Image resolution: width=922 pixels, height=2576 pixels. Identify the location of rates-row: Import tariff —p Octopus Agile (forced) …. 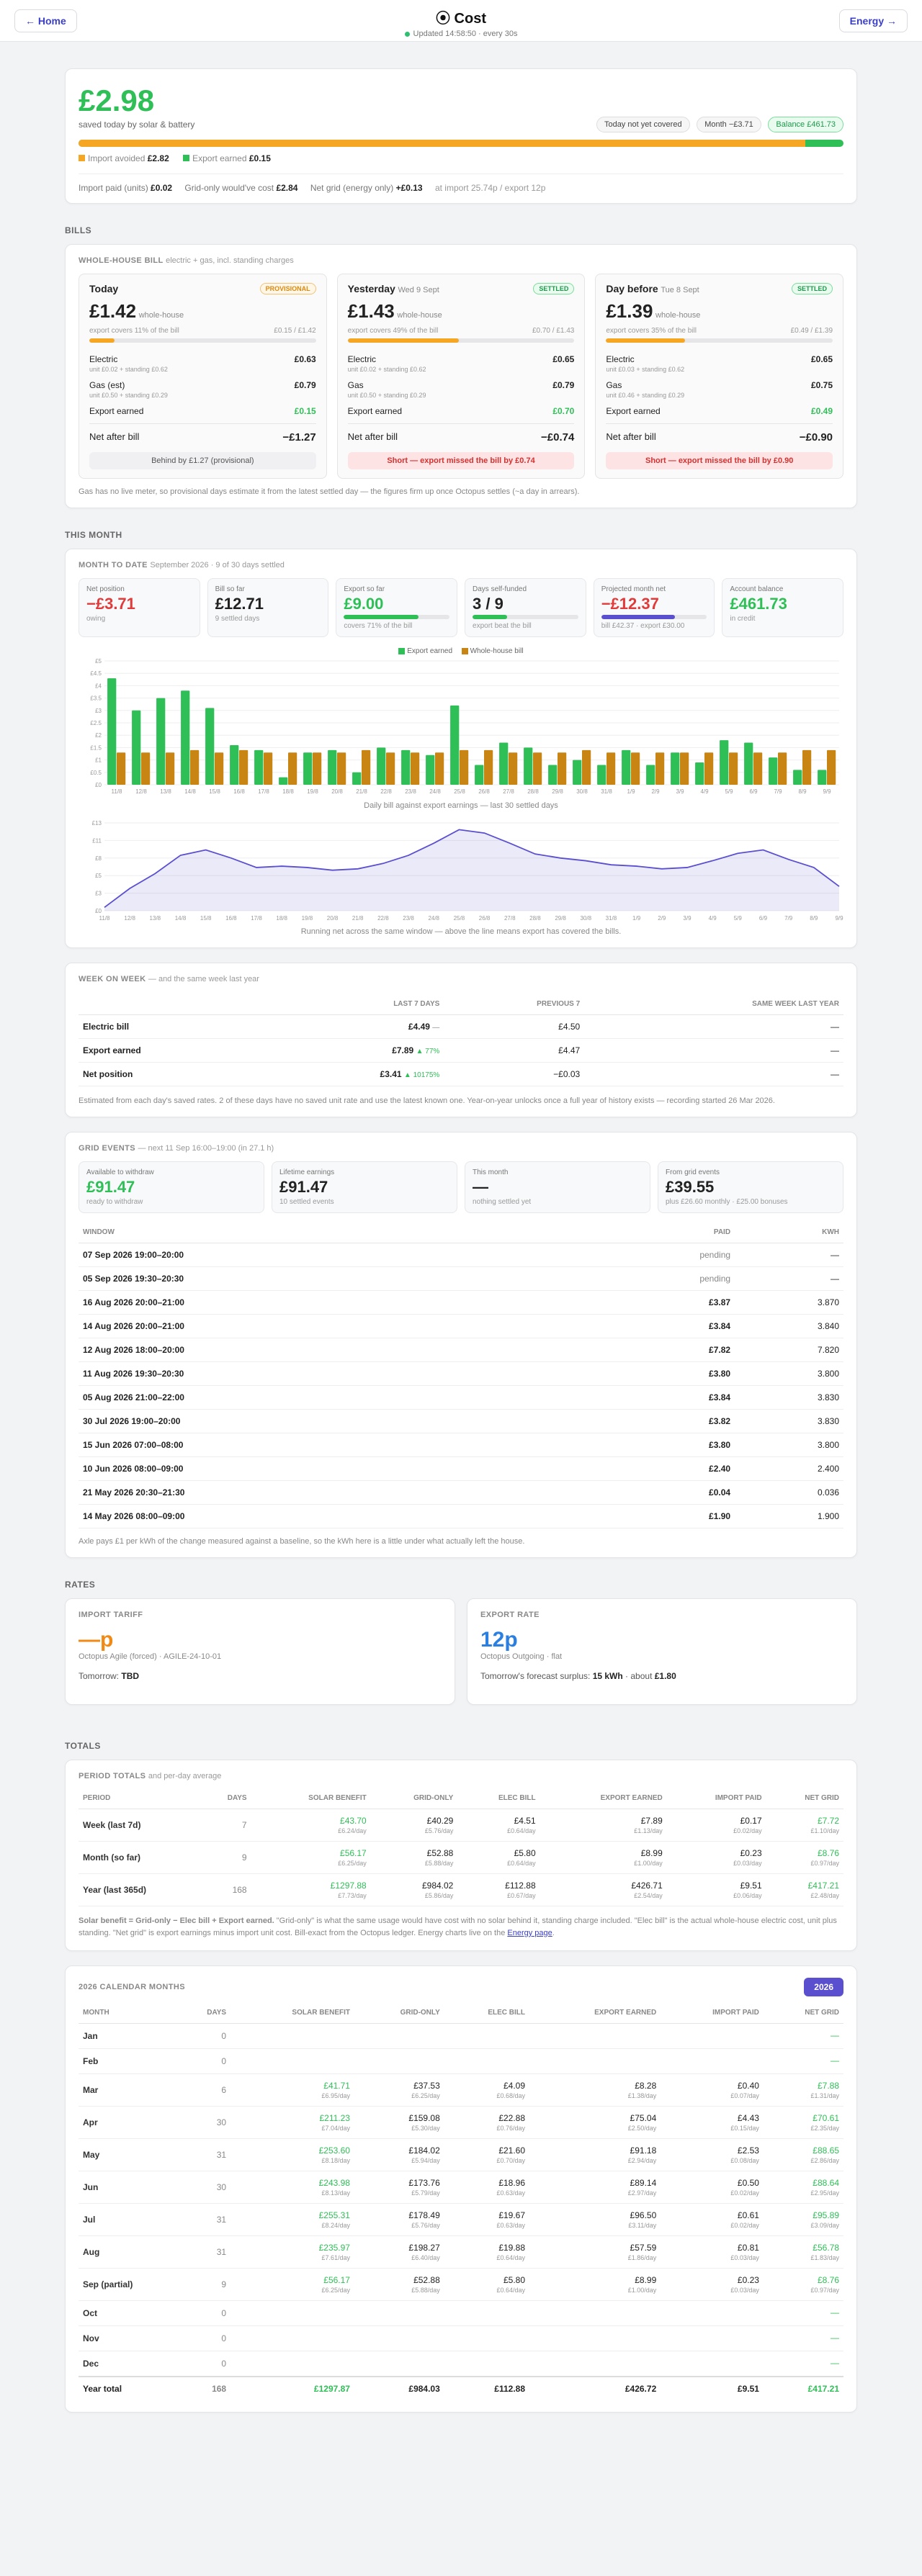
(461, 1659).